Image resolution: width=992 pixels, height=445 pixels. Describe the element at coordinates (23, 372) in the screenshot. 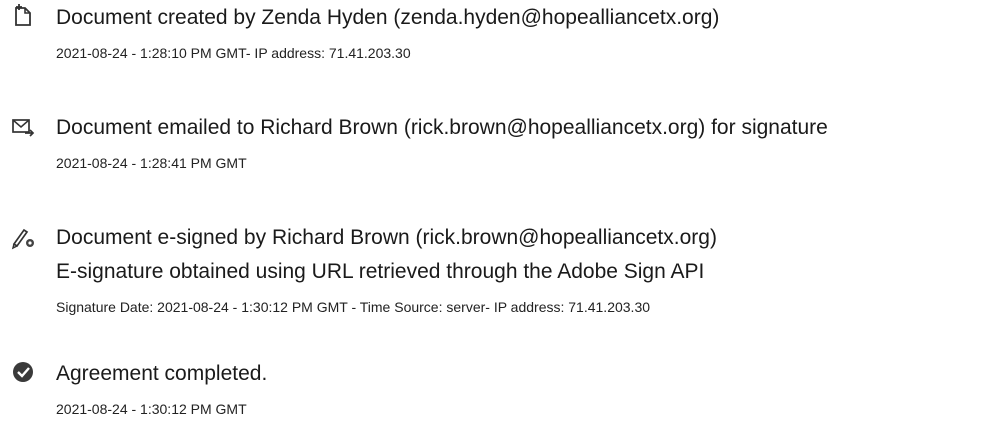

I see `agreement-completed-icon` at that location.